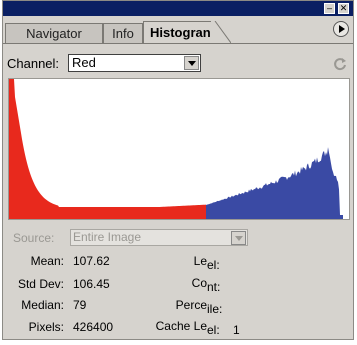 Image resolution: width=357 pixels, height=345 pixels. Describe the element at coordinates (84, 62) in the screenshot. I see `channel-value: Red` at that location.